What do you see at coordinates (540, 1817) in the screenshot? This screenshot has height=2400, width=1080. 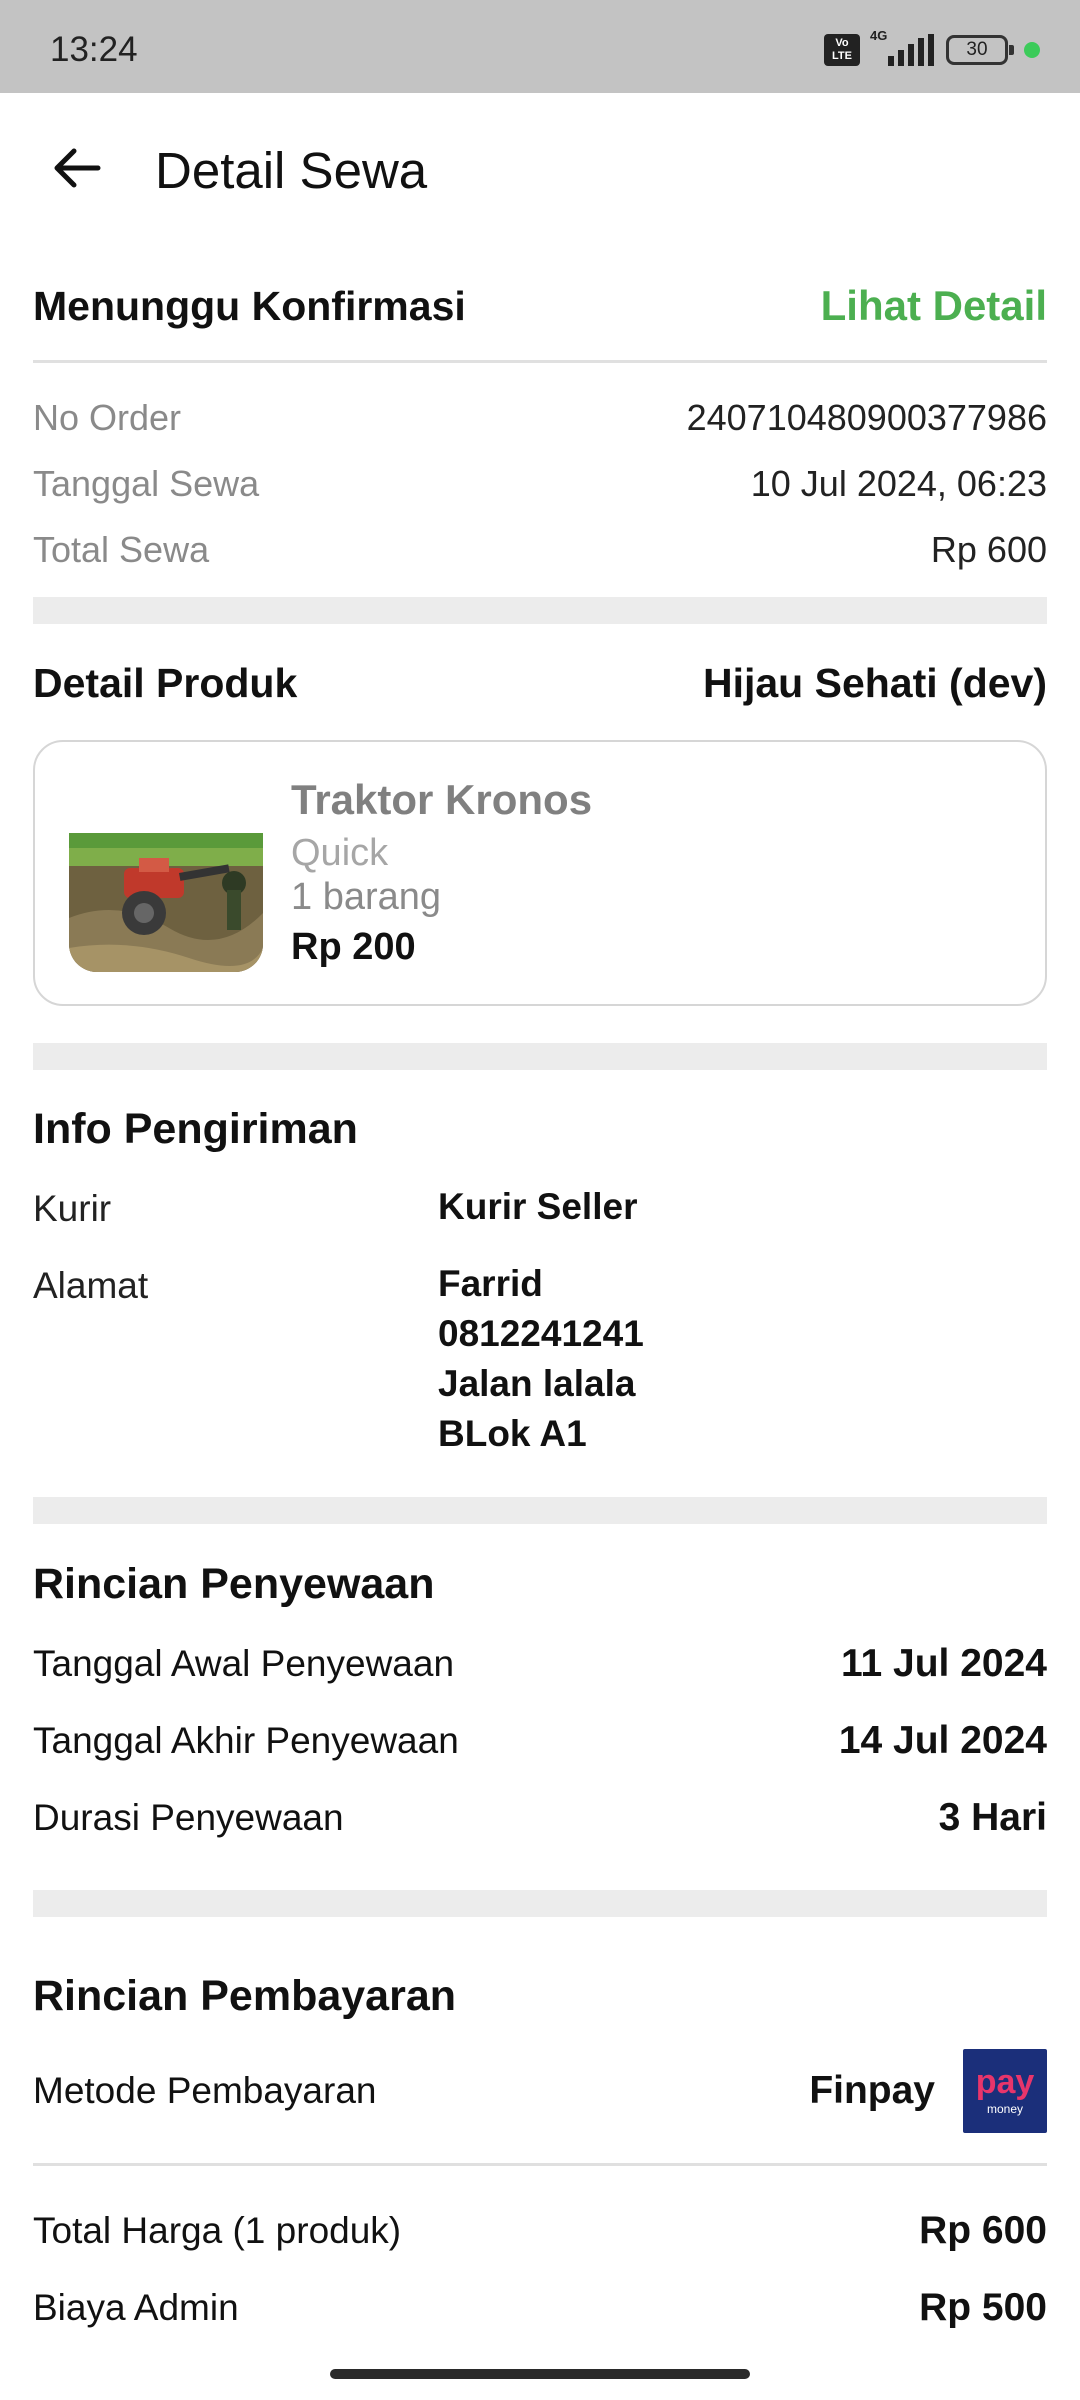 I see `rental-duration-row: Durasi Penyewaan 3 Hari` at bounding box center [540, 1817].